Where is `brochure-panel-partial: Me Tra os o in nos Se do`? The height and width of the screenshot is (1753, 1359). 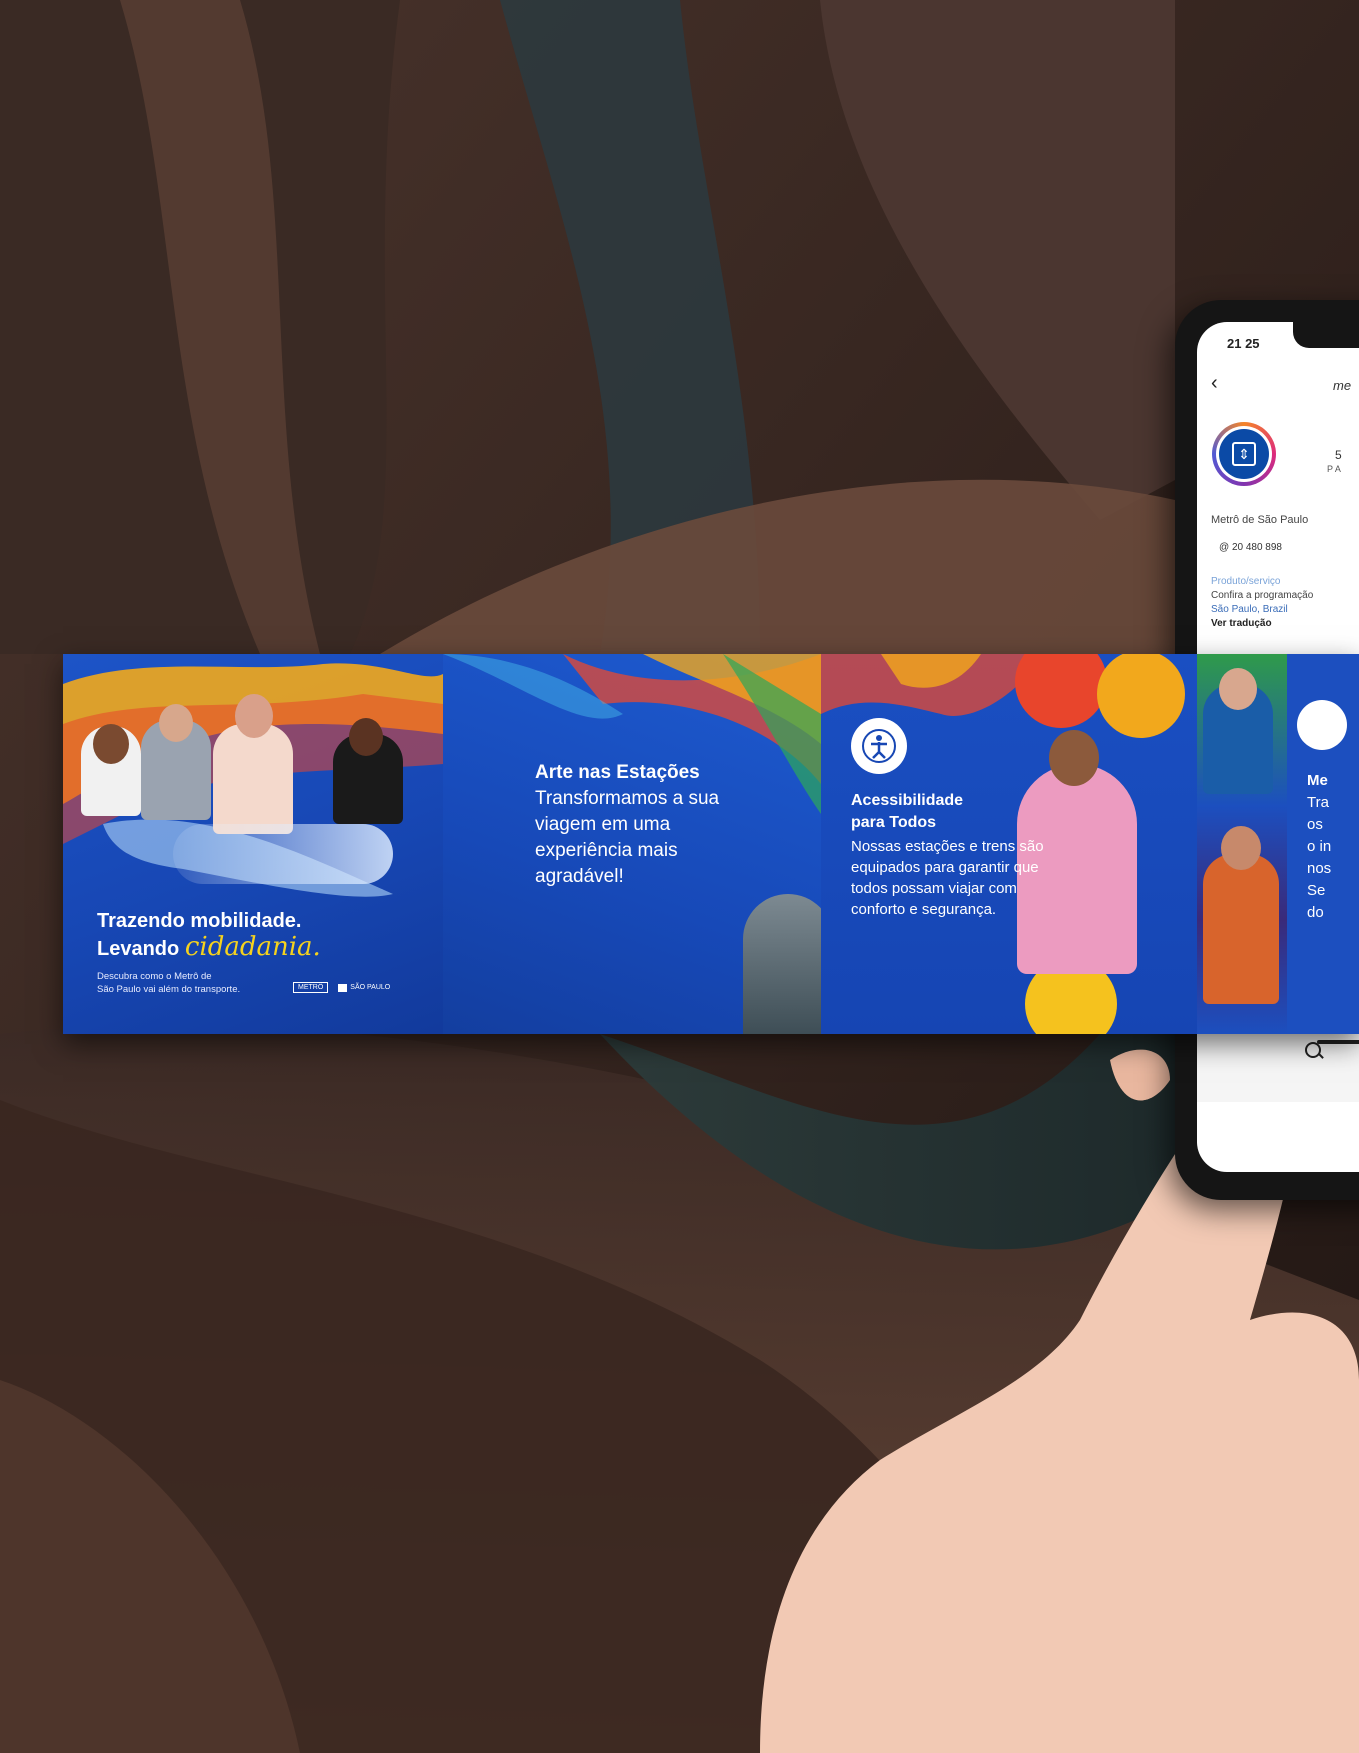
brochure-panel-partial: Me Tra os o in nos Se do is located at coordinates (1278, 844).